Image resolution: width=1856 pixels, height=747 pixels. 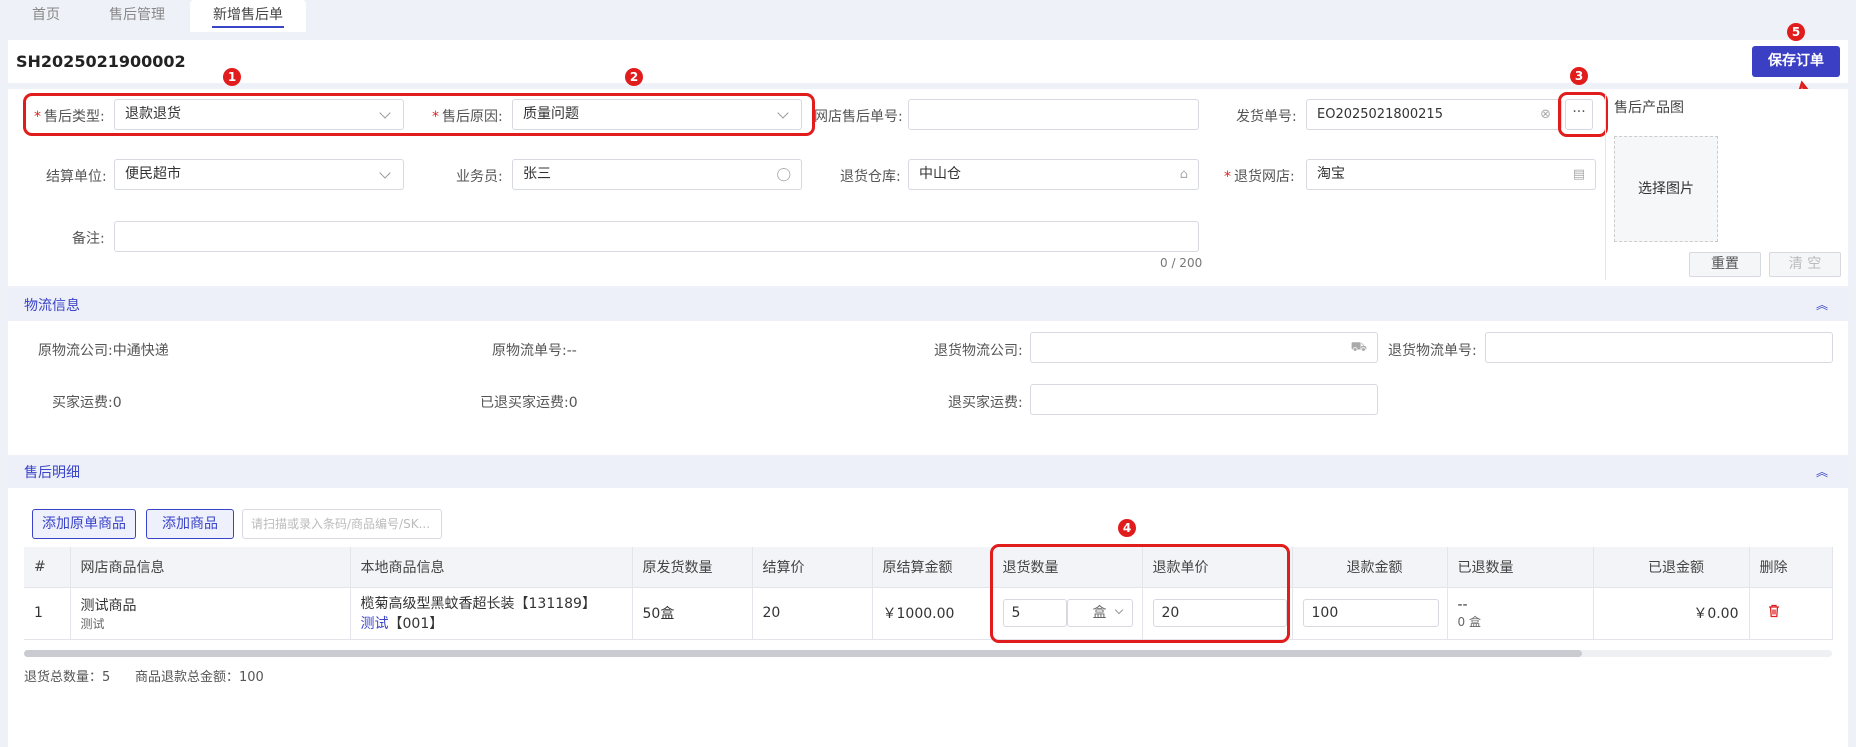 I want to click on annotation-badge-1: 1, so click(x=232, y=77).